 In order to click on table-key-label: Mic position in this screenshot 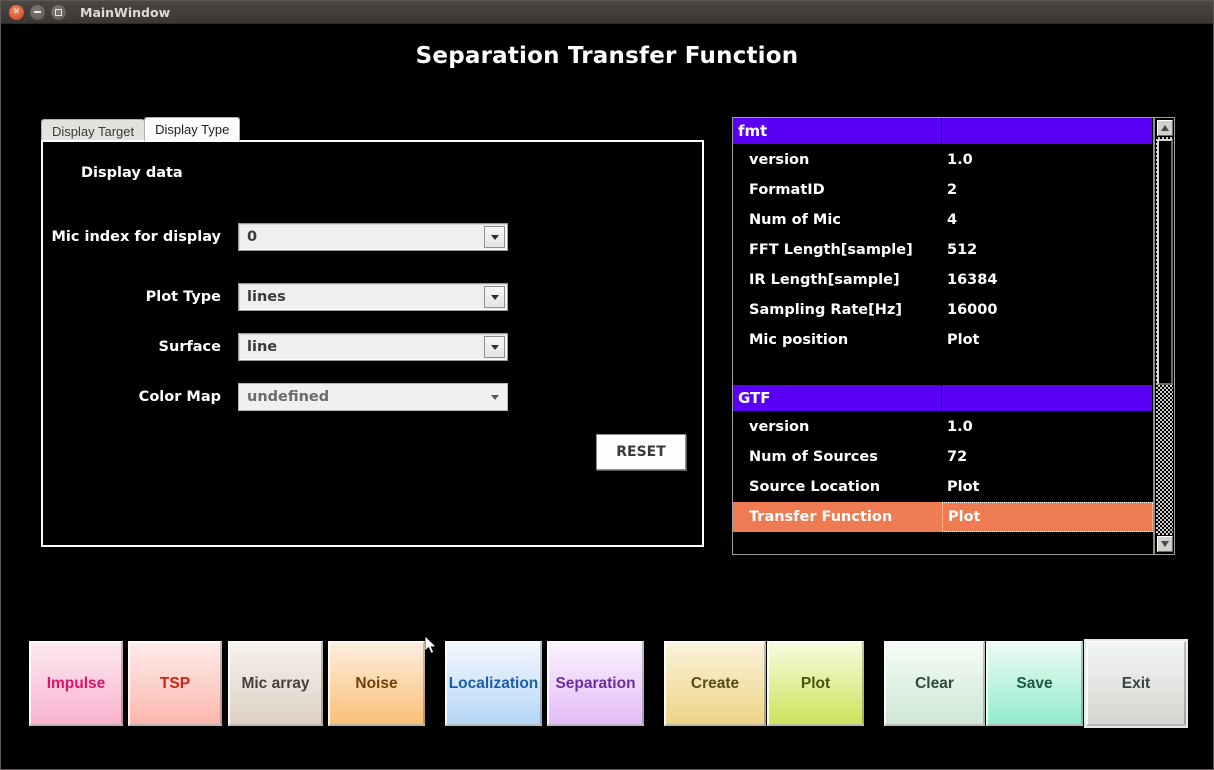, I will do `click(799, 340)`.